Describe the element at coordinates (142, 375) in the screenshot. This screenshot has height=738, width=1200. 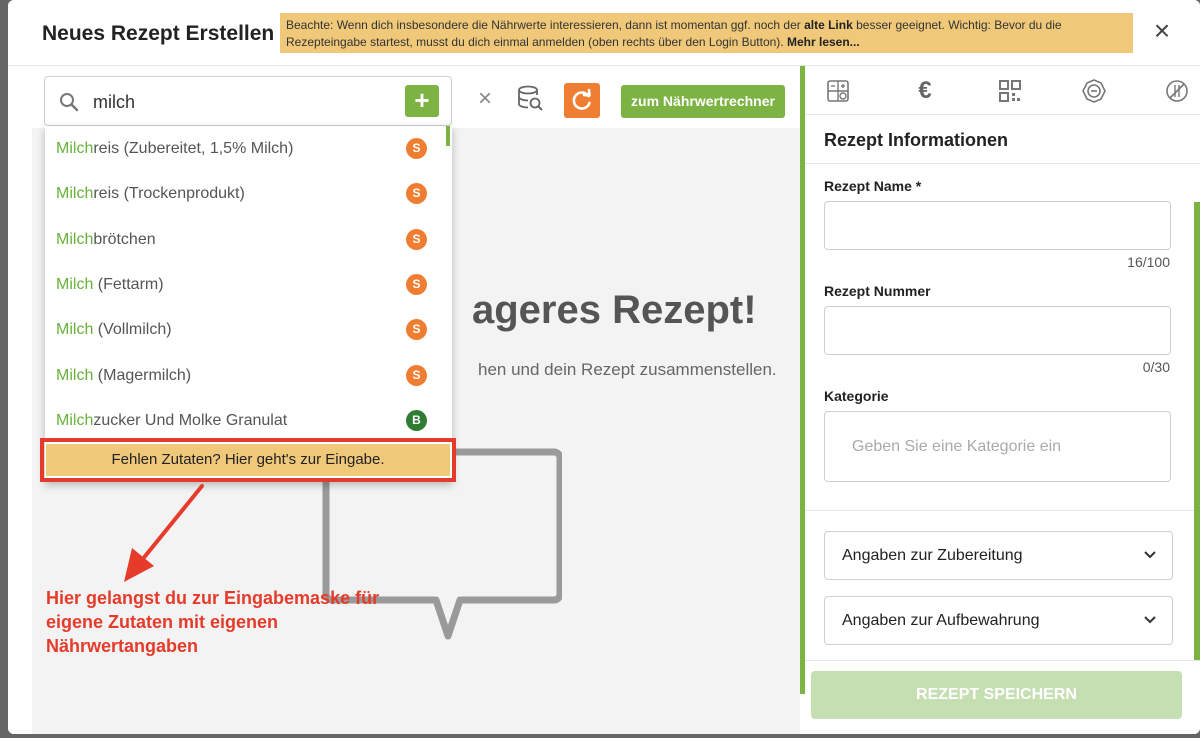
I see `rest-text: (Magermilch)` at that location.